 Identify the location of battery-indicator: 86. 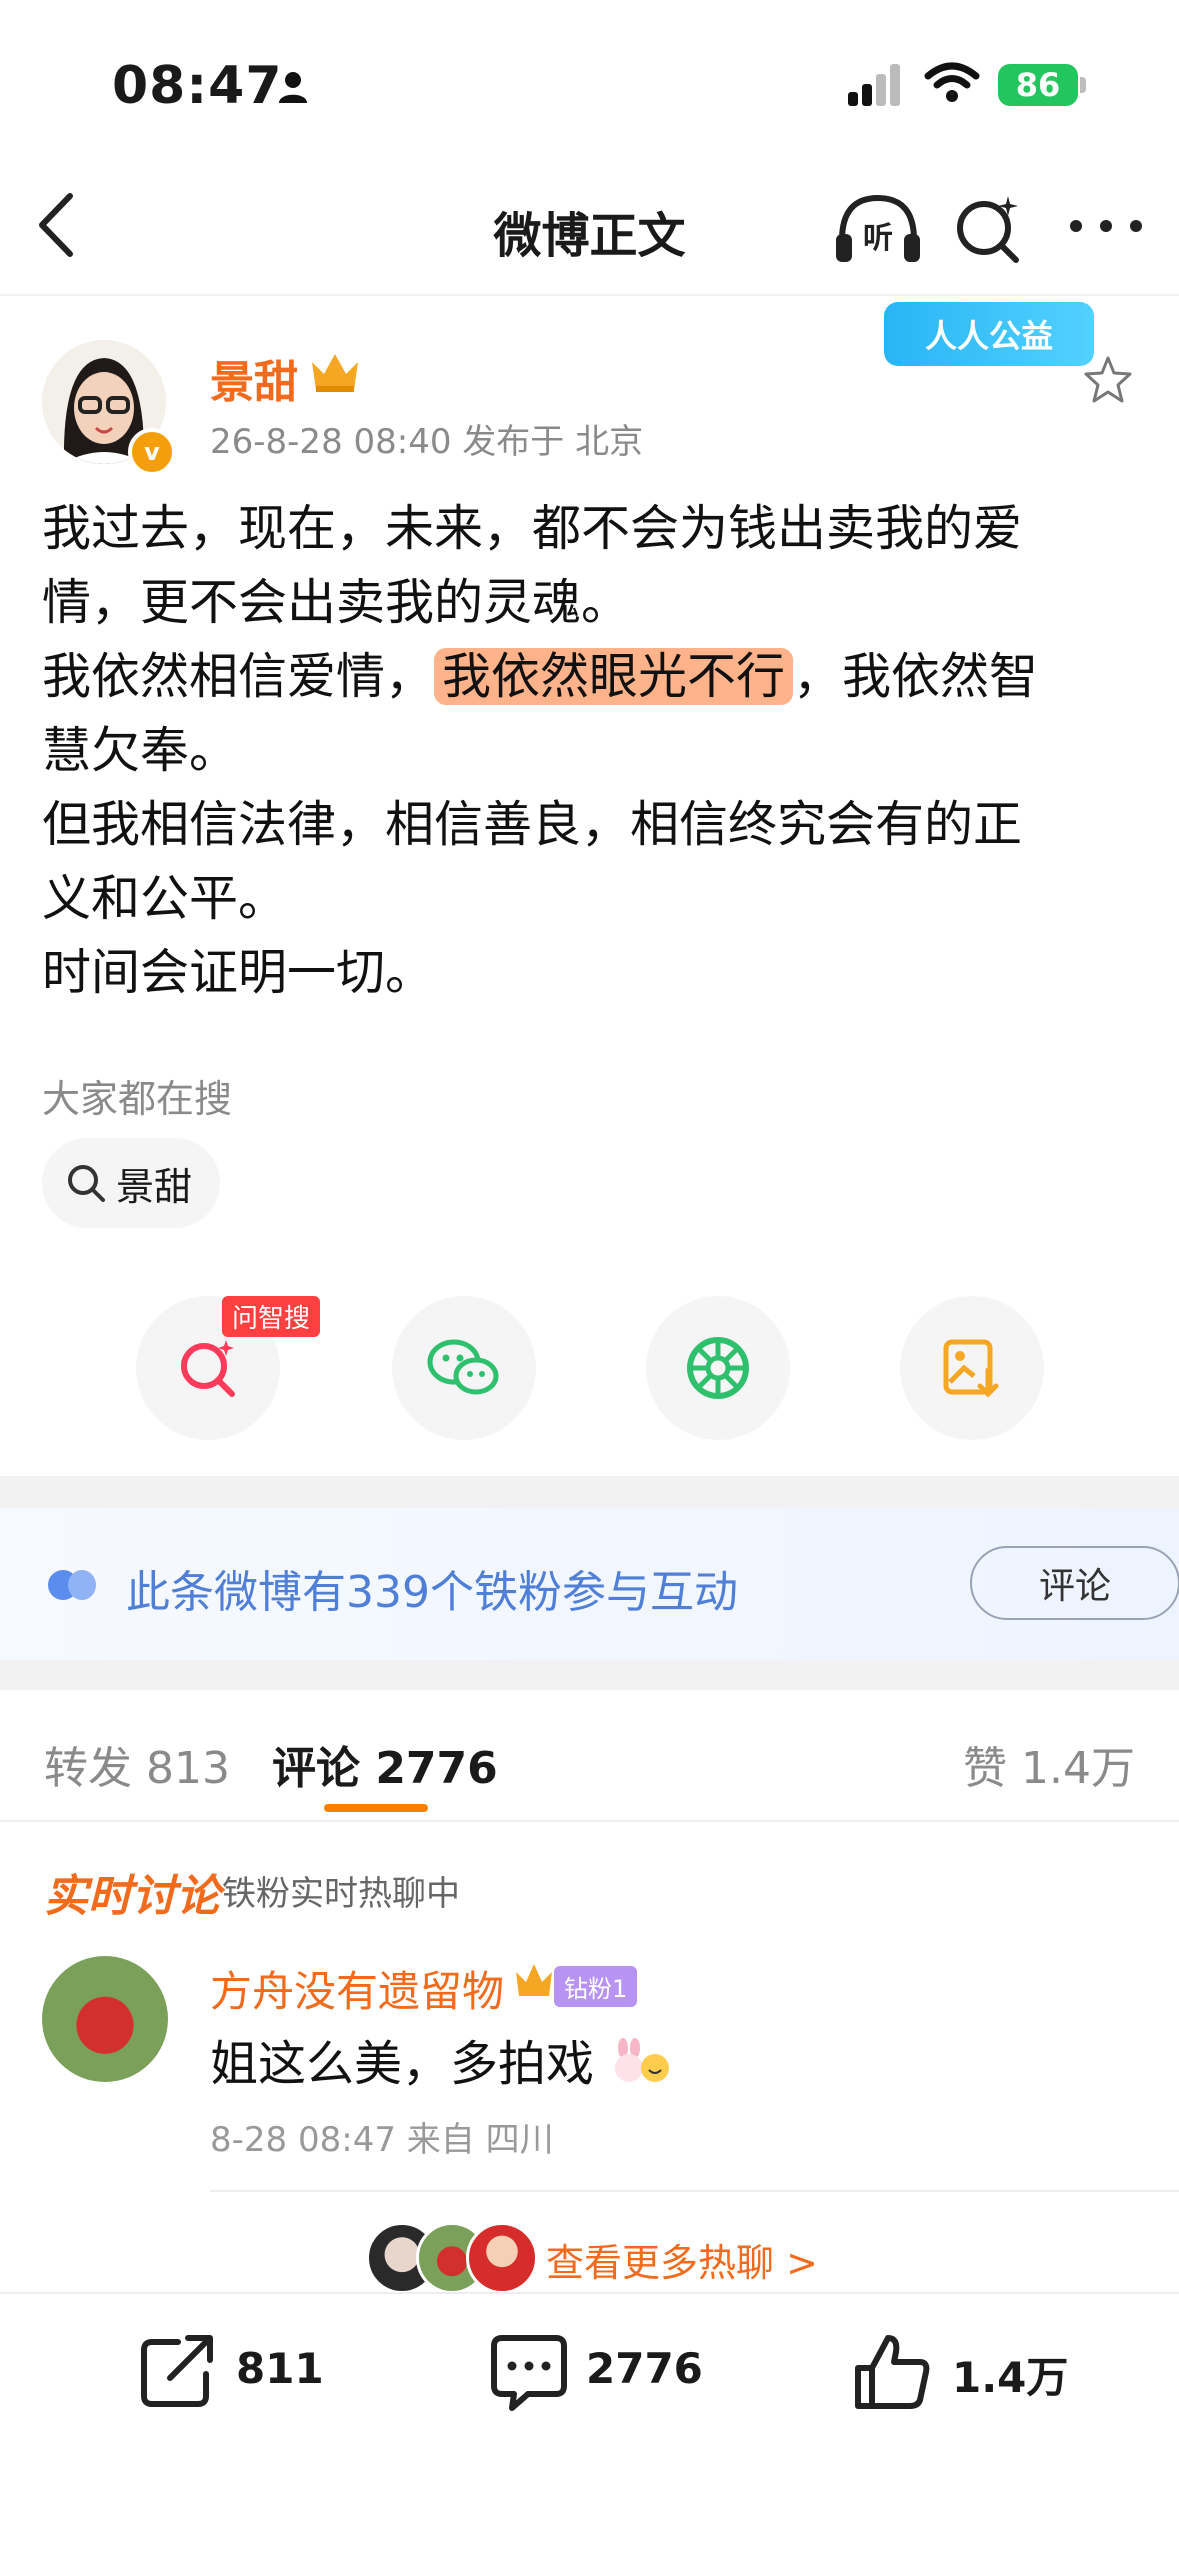
(1038, 85).